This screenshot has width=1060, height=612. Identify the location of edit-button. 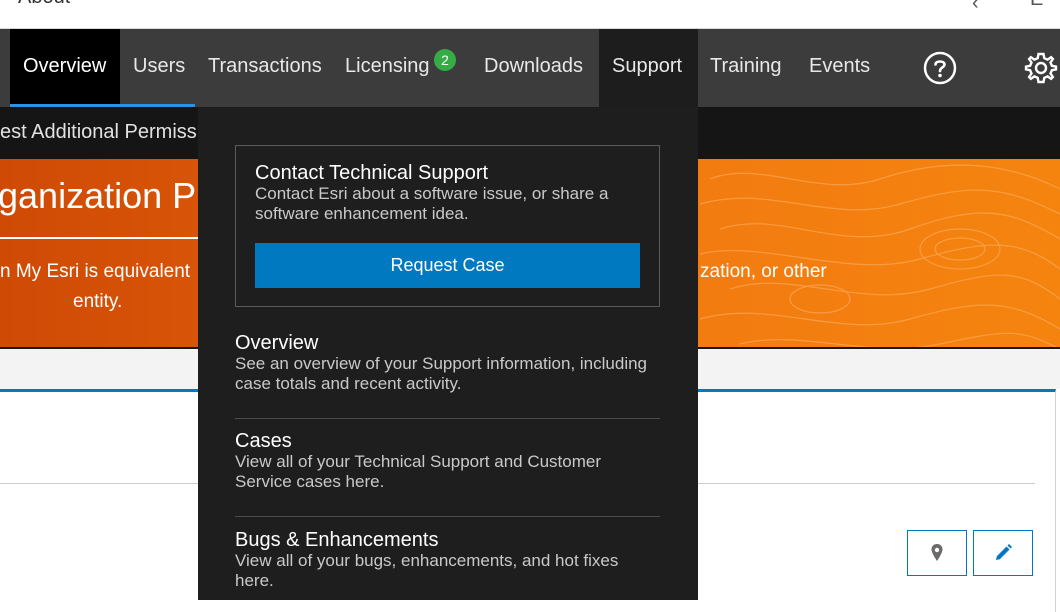
(1003, 553).